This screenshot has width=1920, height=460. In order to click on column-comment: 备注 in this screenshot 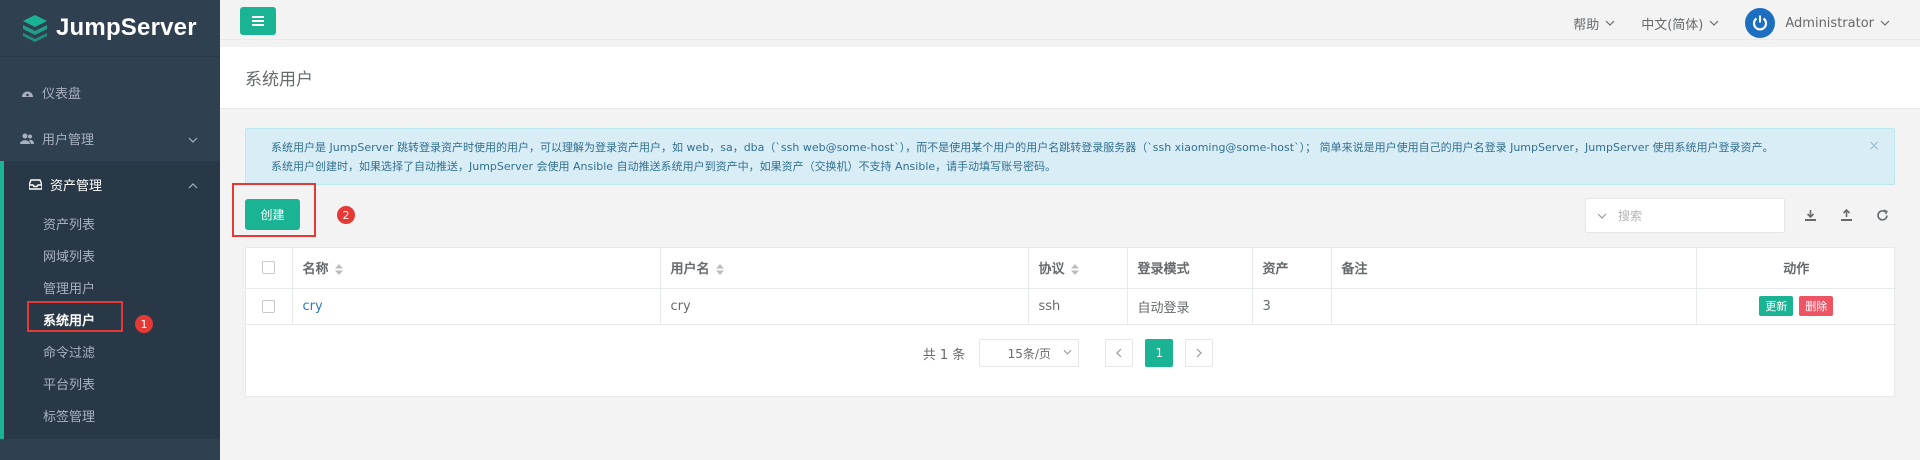, I will do `click(1514, 268)`.